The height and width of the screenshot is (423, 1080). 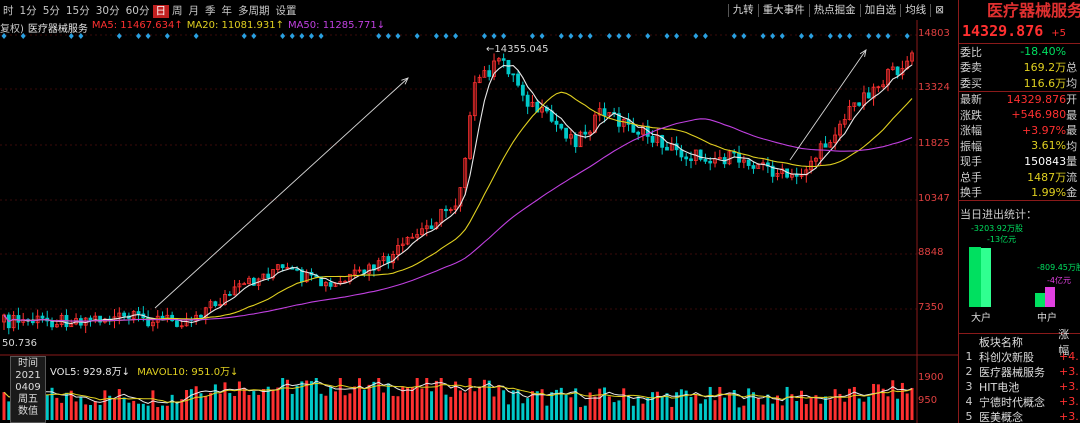 I want to click on quote-row-label: 振幅, so click(x=971, y=146).